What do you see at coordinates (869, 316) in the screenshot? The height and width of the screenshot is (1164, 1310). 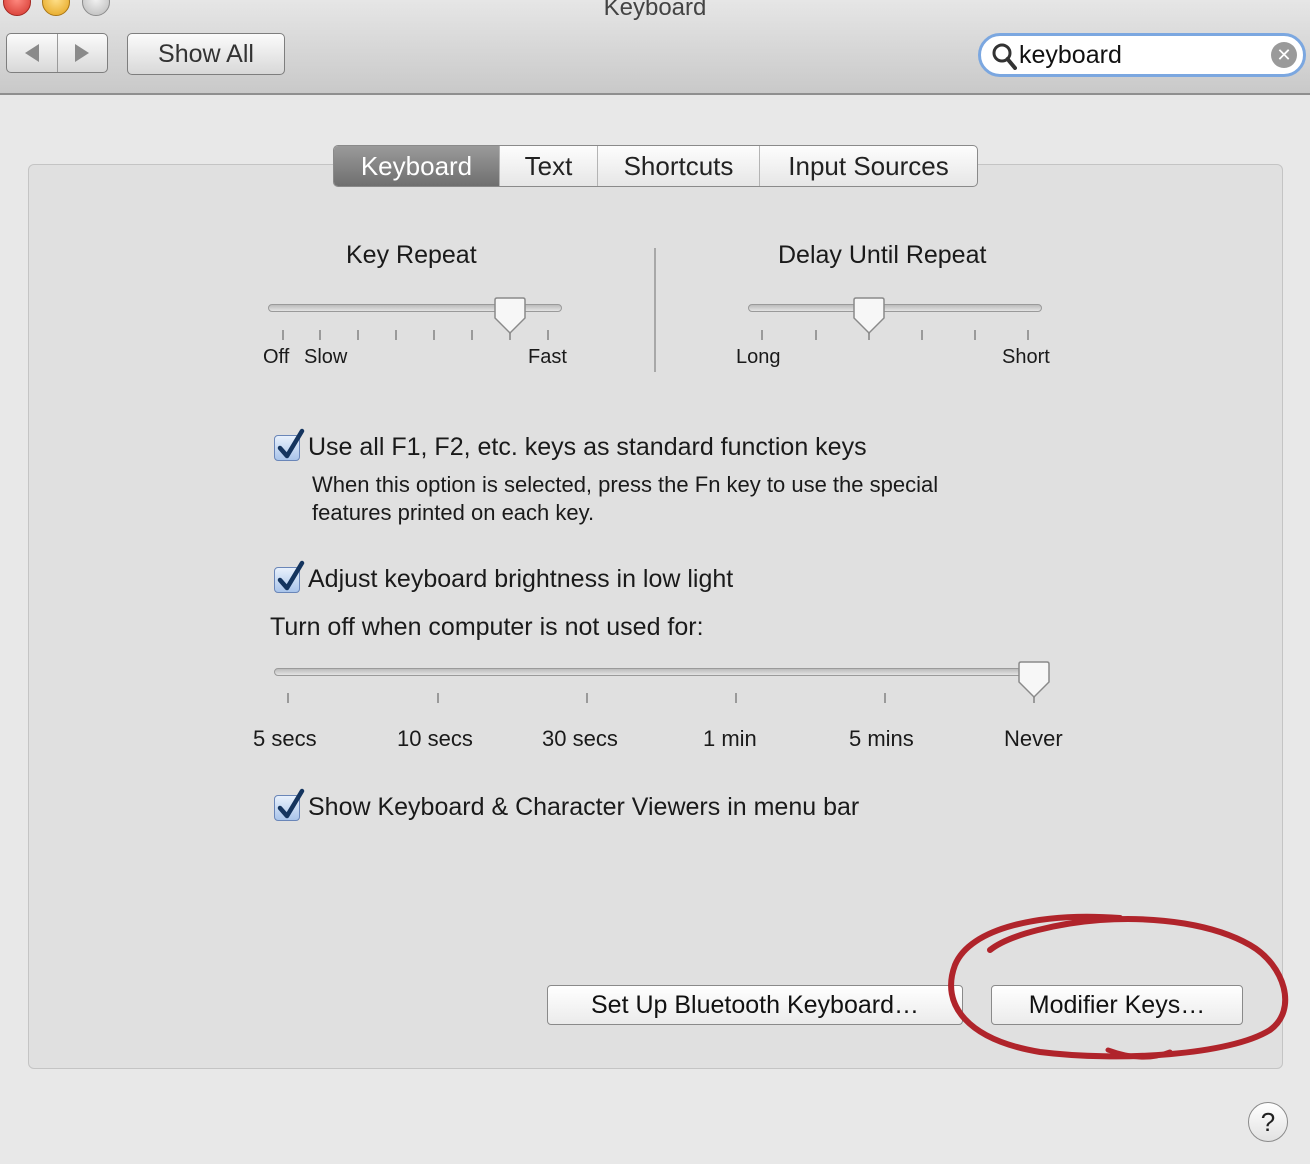 I see `delay-until-repeat-slider-knob` at bounding box center [869, 316].